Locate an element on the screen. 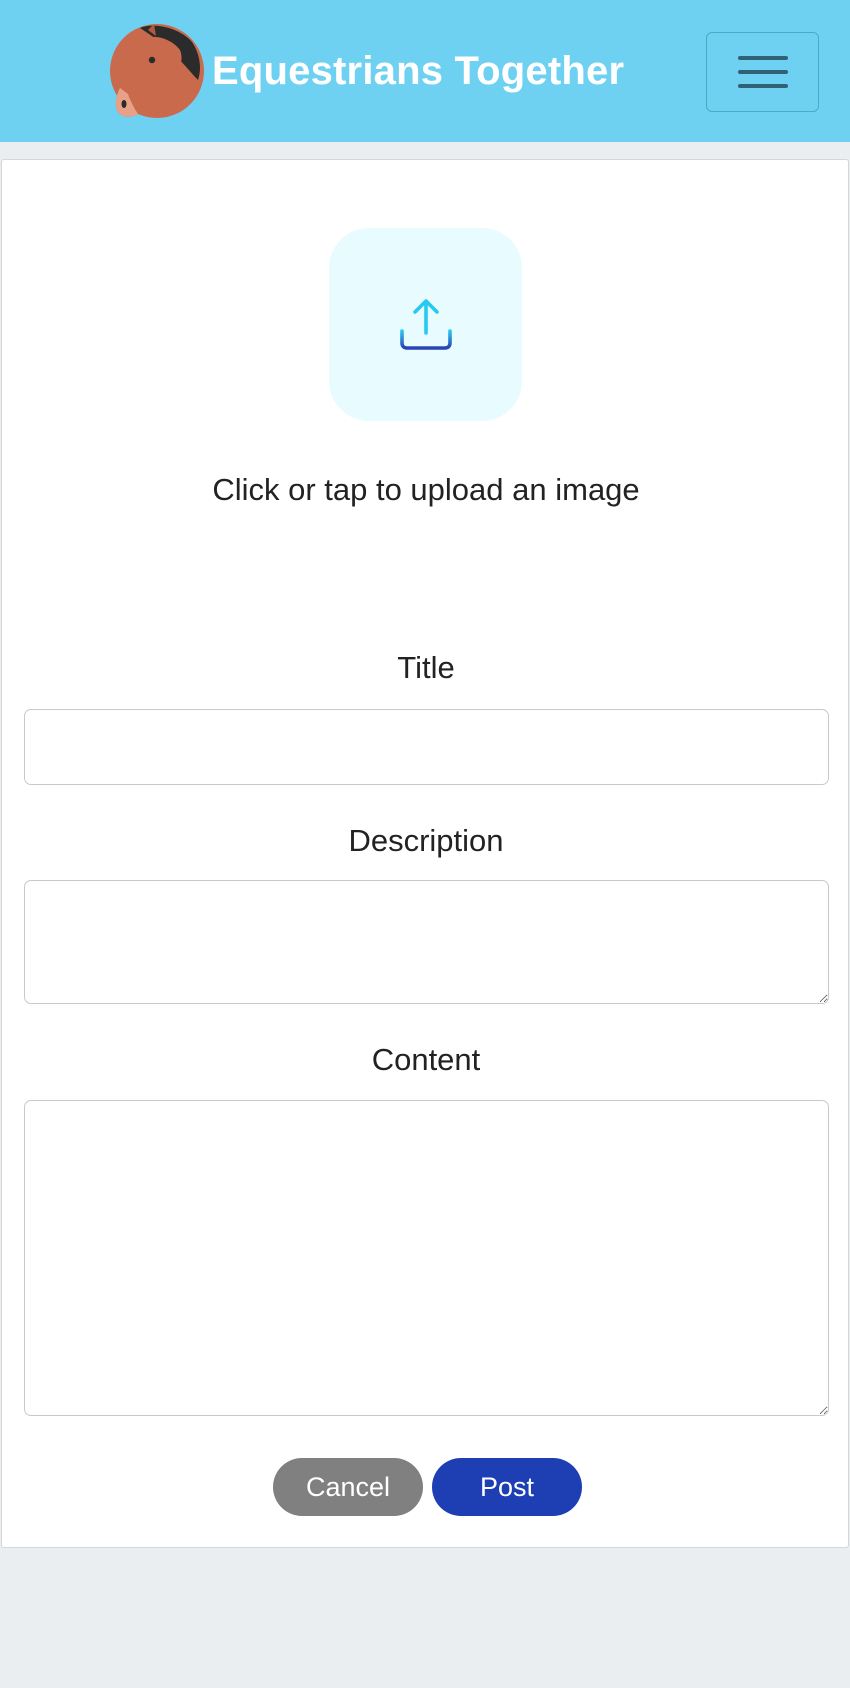  brand-link: Equestrians Together is located at coordinates (367, 71).